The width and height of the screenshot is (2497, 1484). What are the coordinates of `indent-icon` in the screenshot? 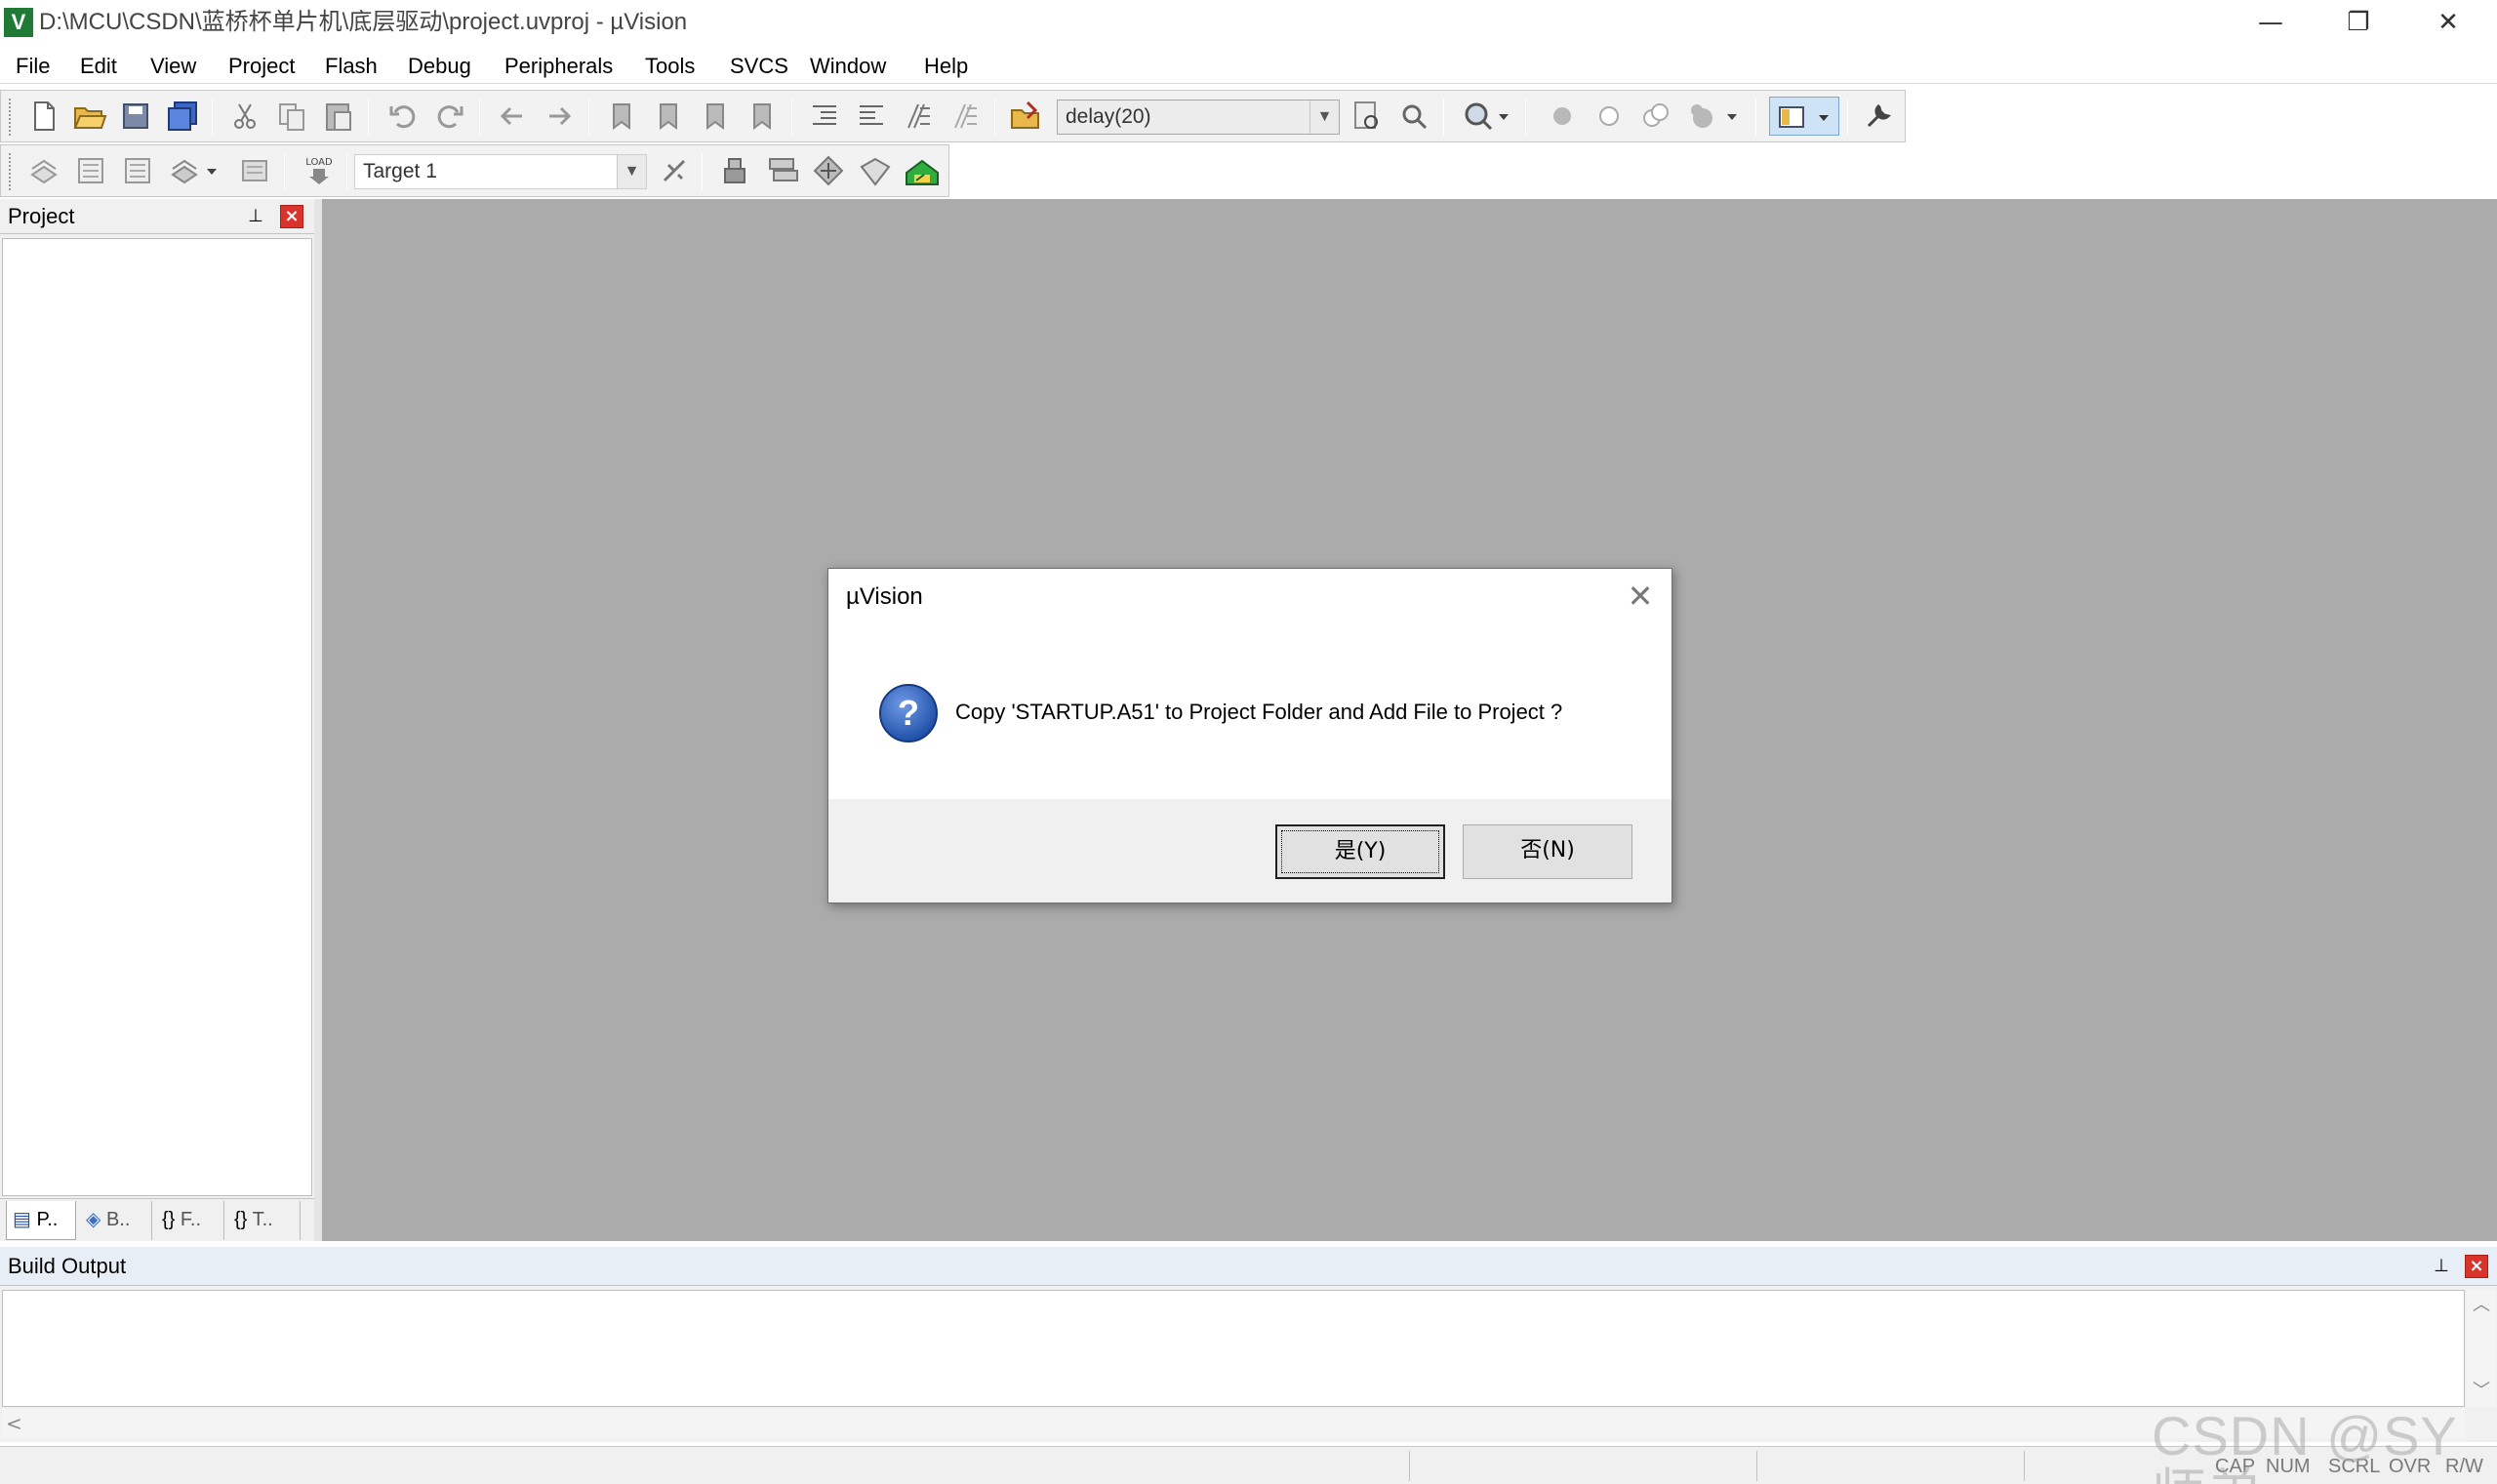 It's located at (825, 116).